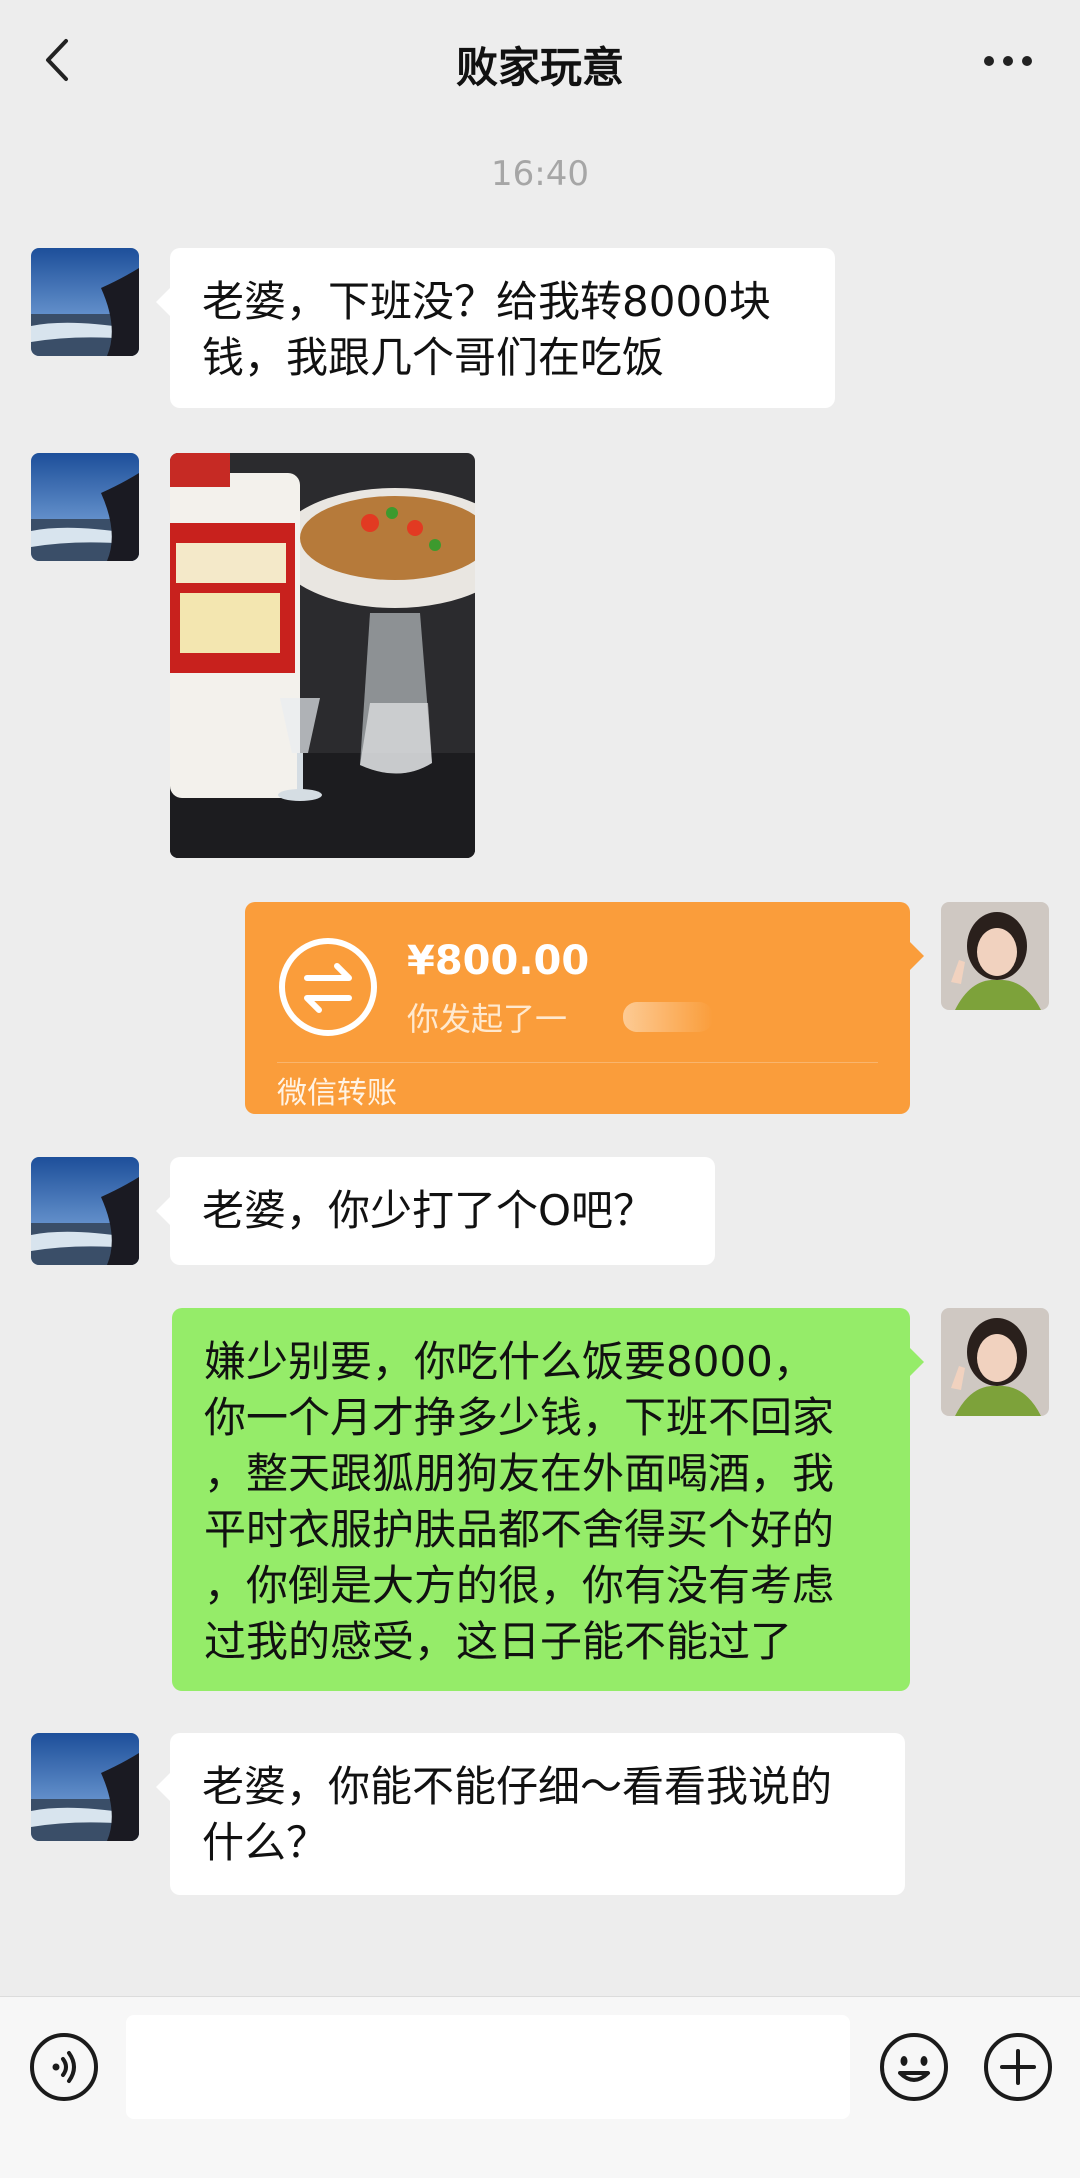 Image resolution: width=1080 pixels, height=2178 pixels. I want to click on transfer-arrows-icon, so click(328, 987).